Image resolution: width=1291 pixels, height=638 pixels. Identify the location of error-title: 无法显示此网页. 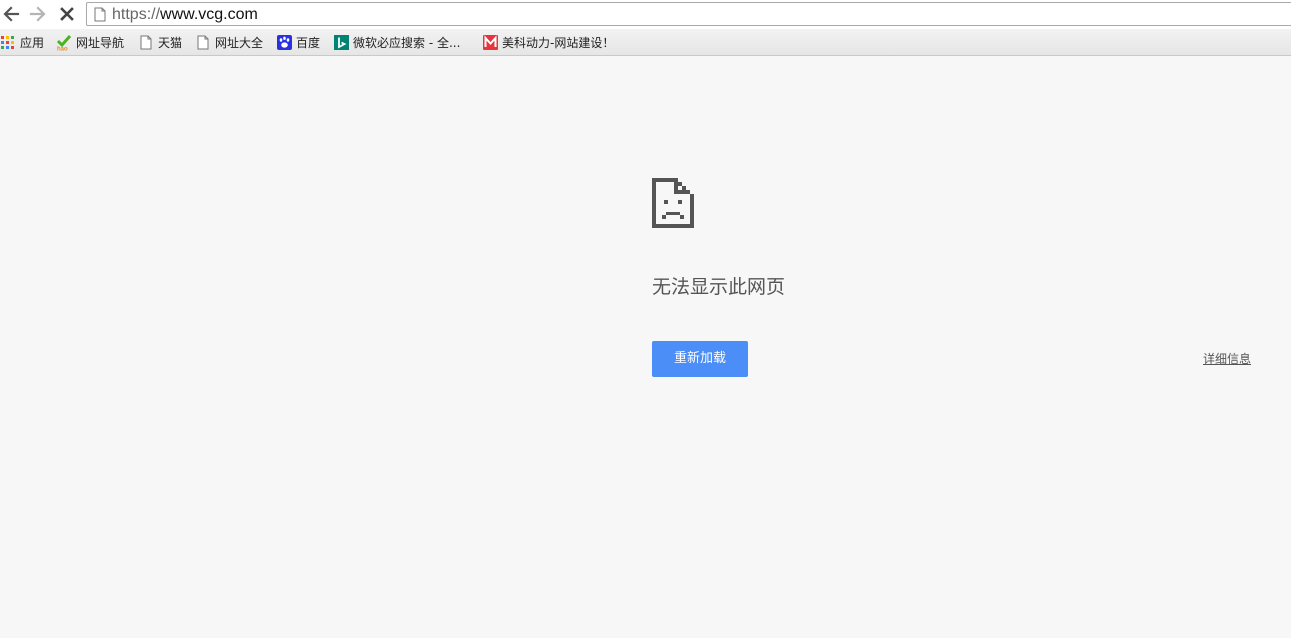
(719, 287).